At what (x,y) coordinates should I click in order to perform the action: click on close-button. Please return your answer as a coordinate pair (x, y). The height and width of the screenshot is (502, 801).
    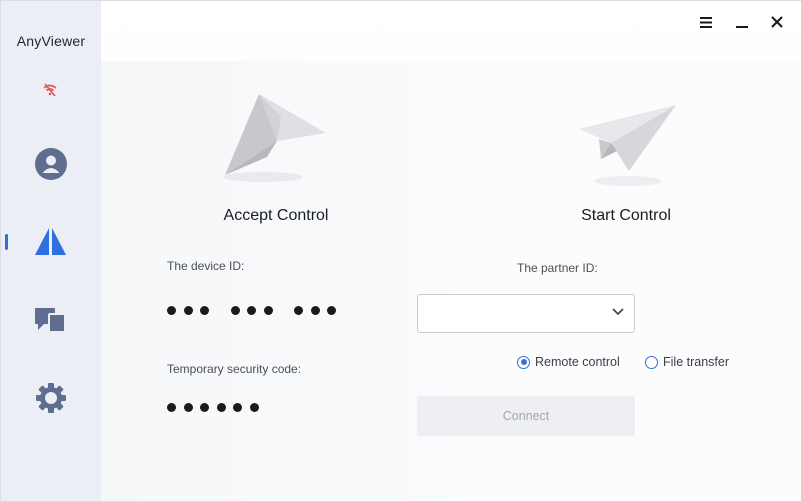
    Looking at the image, I should click on (777, 22).